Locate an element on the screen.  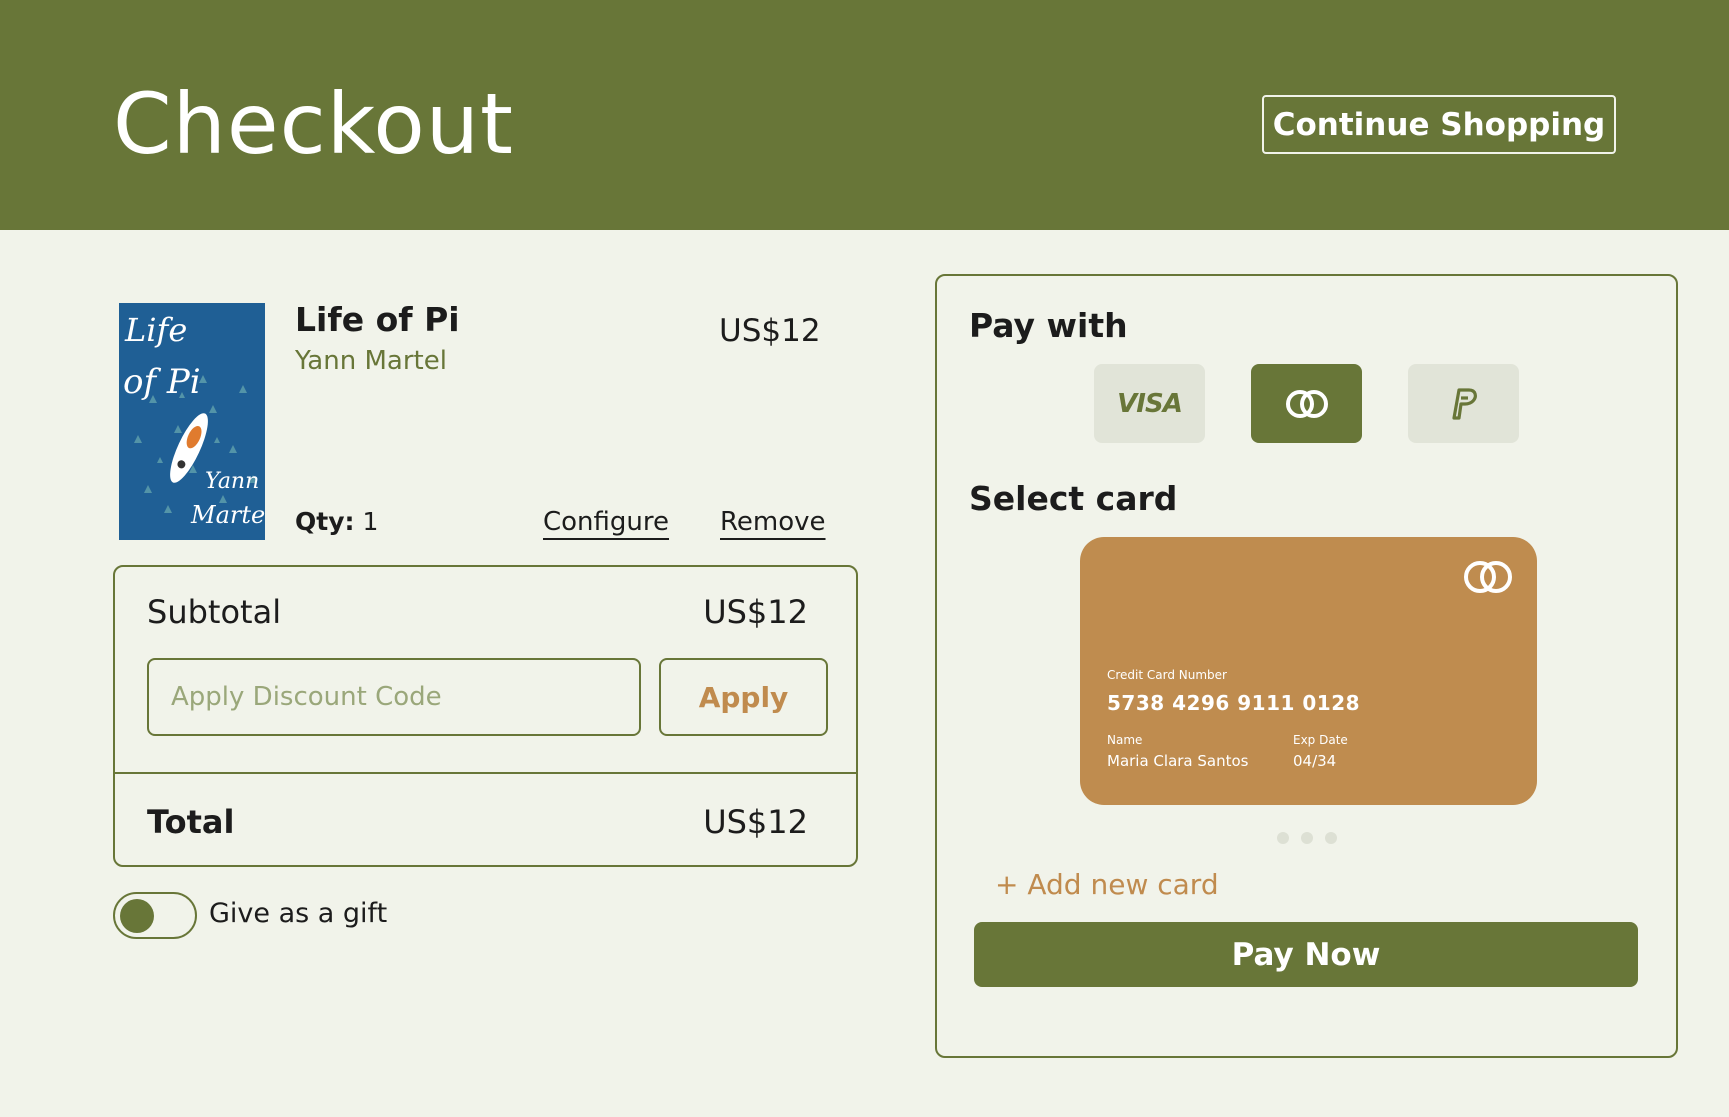
page-title: Checkout is located at coordinates (313, 124).